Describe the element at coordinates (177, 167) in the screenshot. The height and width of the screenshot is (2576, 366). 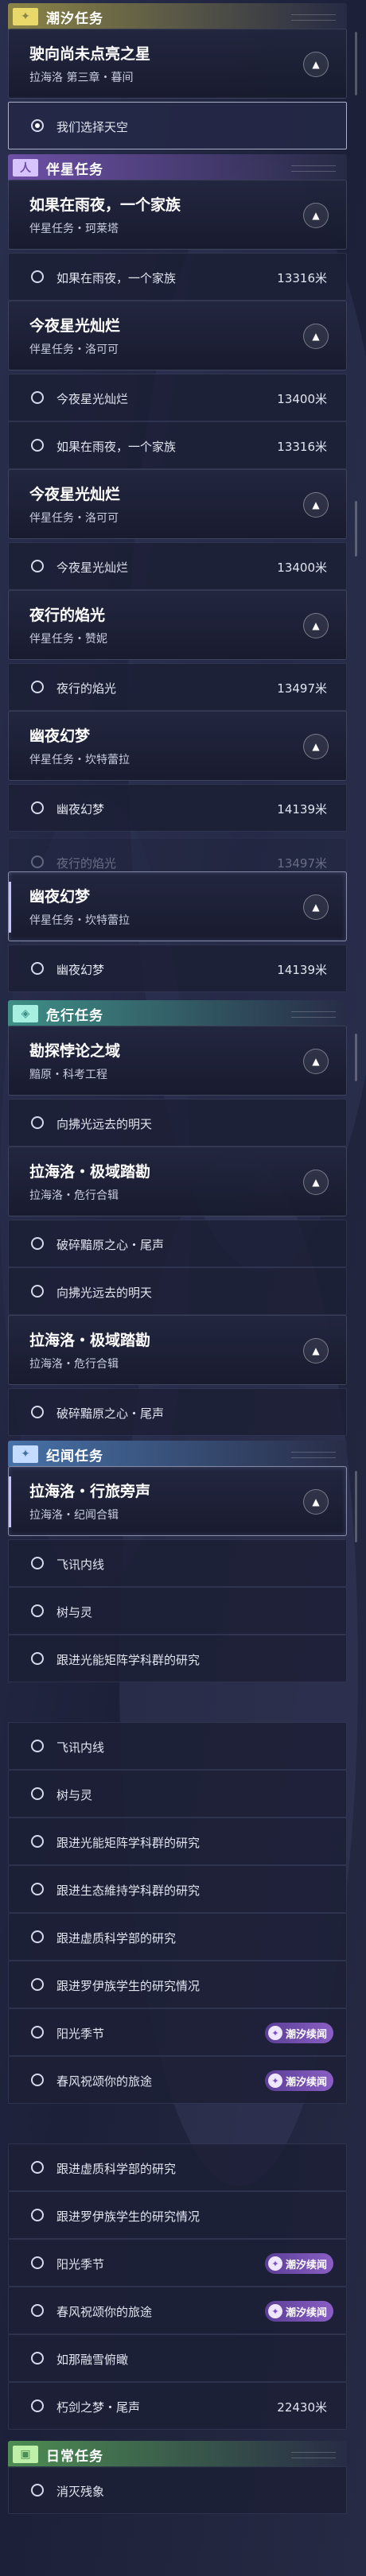
I see `section-header-companion: 人伴星任务` at that location.